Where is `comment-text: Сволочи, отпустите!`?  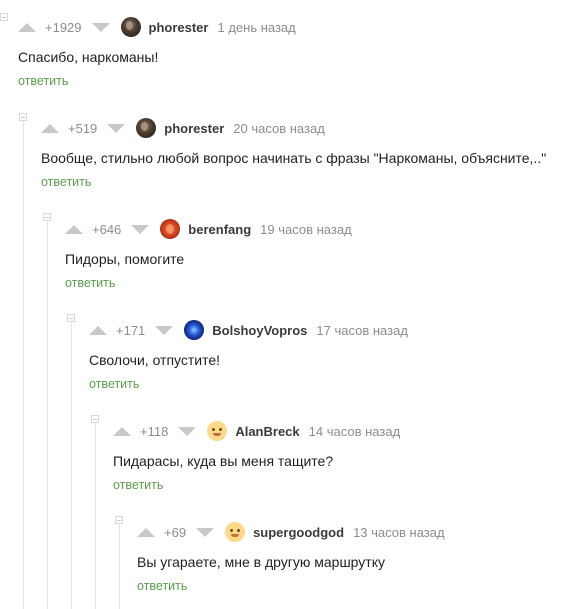 comment-text: Сволочи, отпустите! is located at coordinates (155, 360).